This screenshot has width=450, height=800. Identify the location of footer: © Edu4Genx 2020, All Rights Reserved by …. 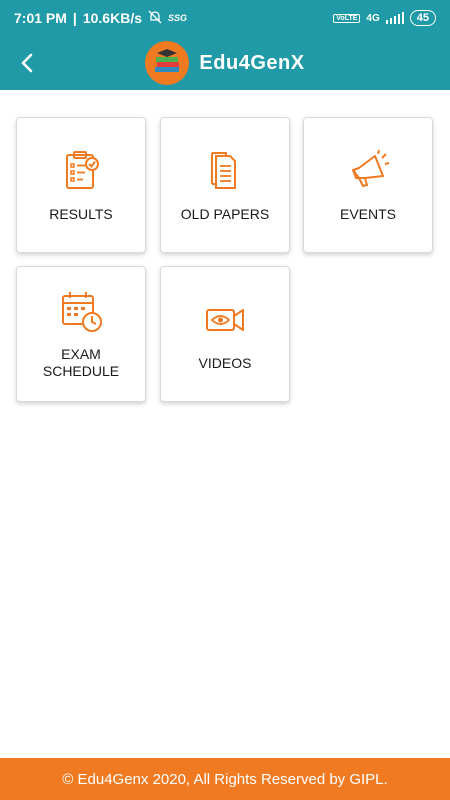
(225, 779).